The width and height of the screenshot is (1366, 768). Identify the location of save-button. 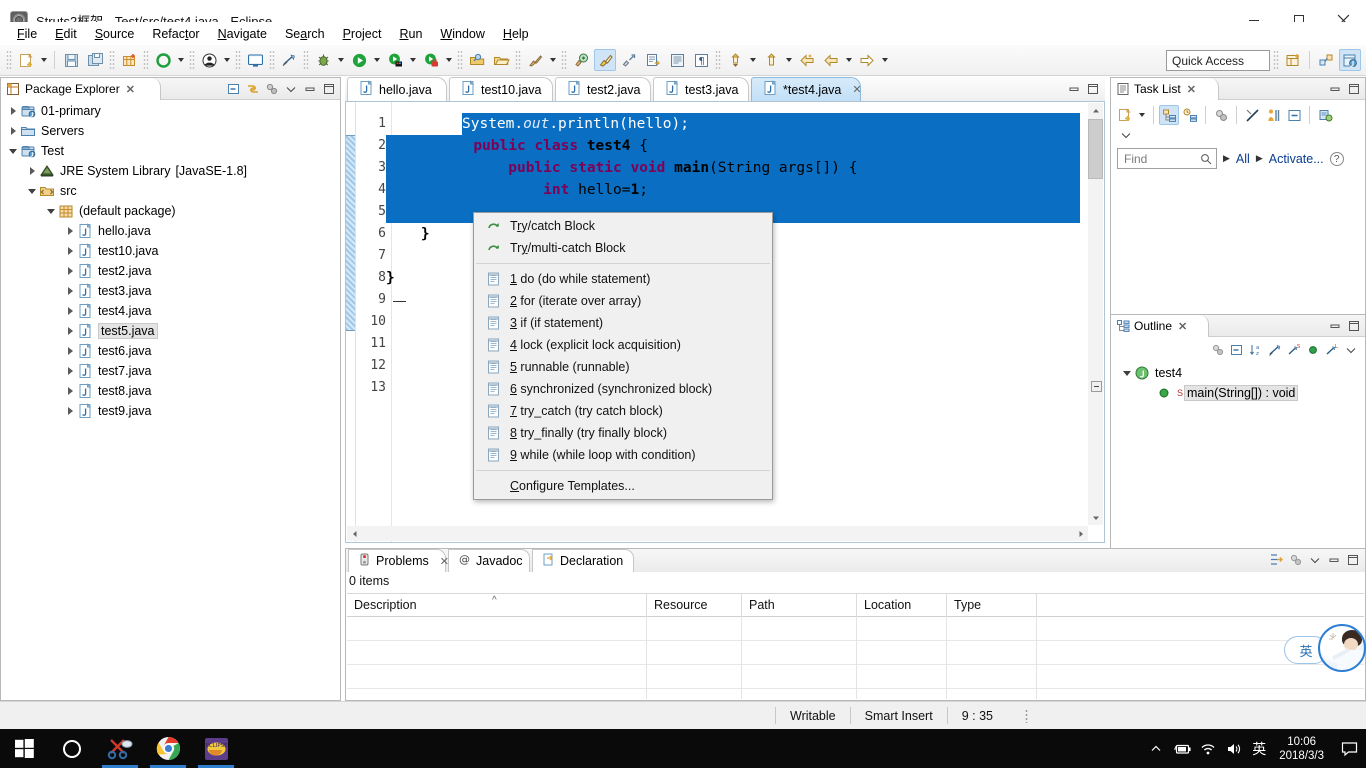
(71, 60).